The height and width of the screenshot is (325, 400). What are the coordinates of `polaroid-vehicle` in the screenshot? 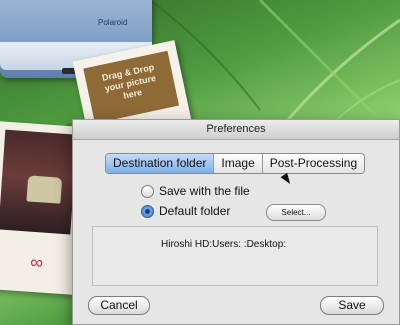 It's located at (44, 189).